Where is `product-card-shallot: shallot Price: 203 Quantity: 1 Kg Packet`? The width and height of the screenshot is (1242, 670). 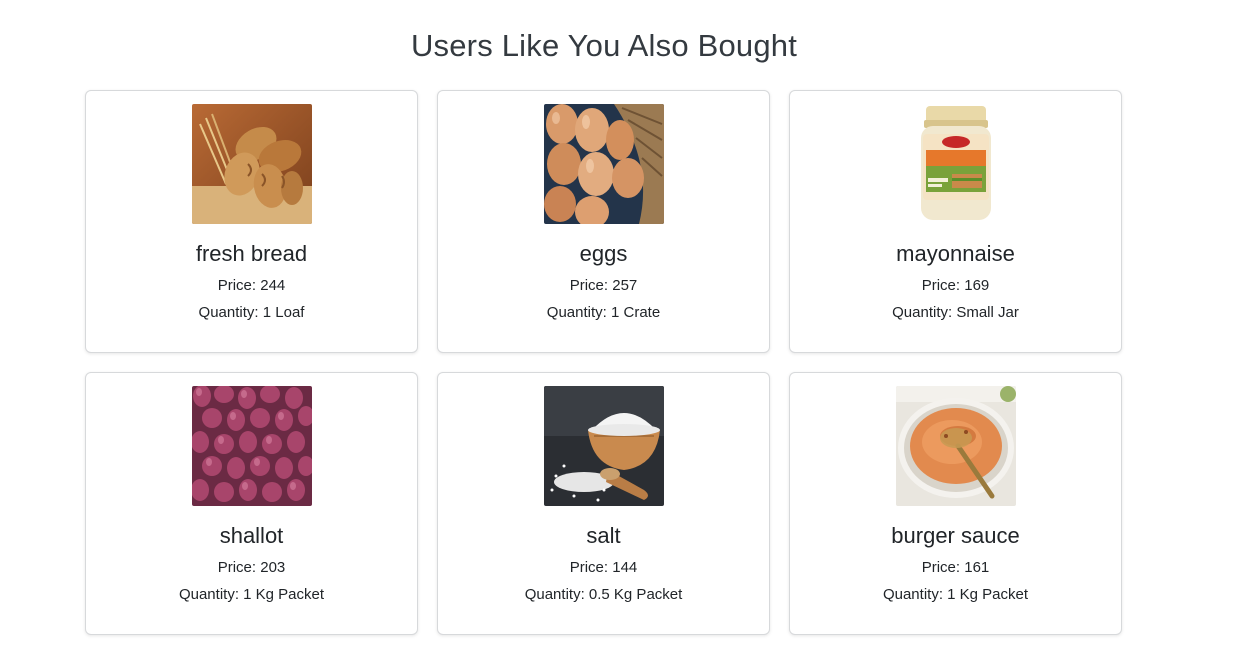
product-card-shallot: shallot Price: 203 Quantity: 1 Kg Packet is located at coordinates (251, 503).